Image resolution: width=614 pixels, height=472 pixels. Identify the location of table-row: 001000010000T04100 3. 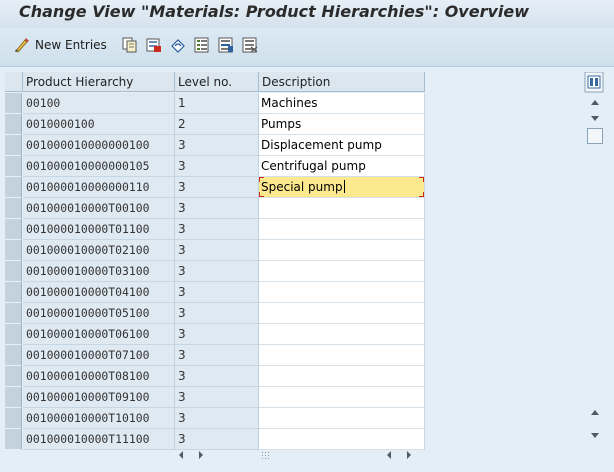
(215, 292).